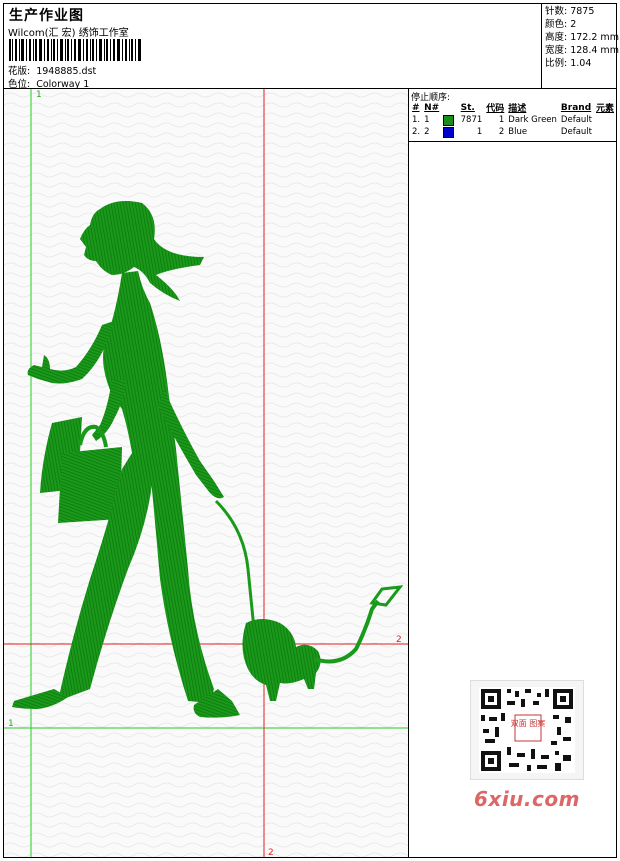  What do you see at coordinates (48, 83) in the screenshot?
I see `colorway-info: 色位: Colorway 1` at bounding box center [48, 83].